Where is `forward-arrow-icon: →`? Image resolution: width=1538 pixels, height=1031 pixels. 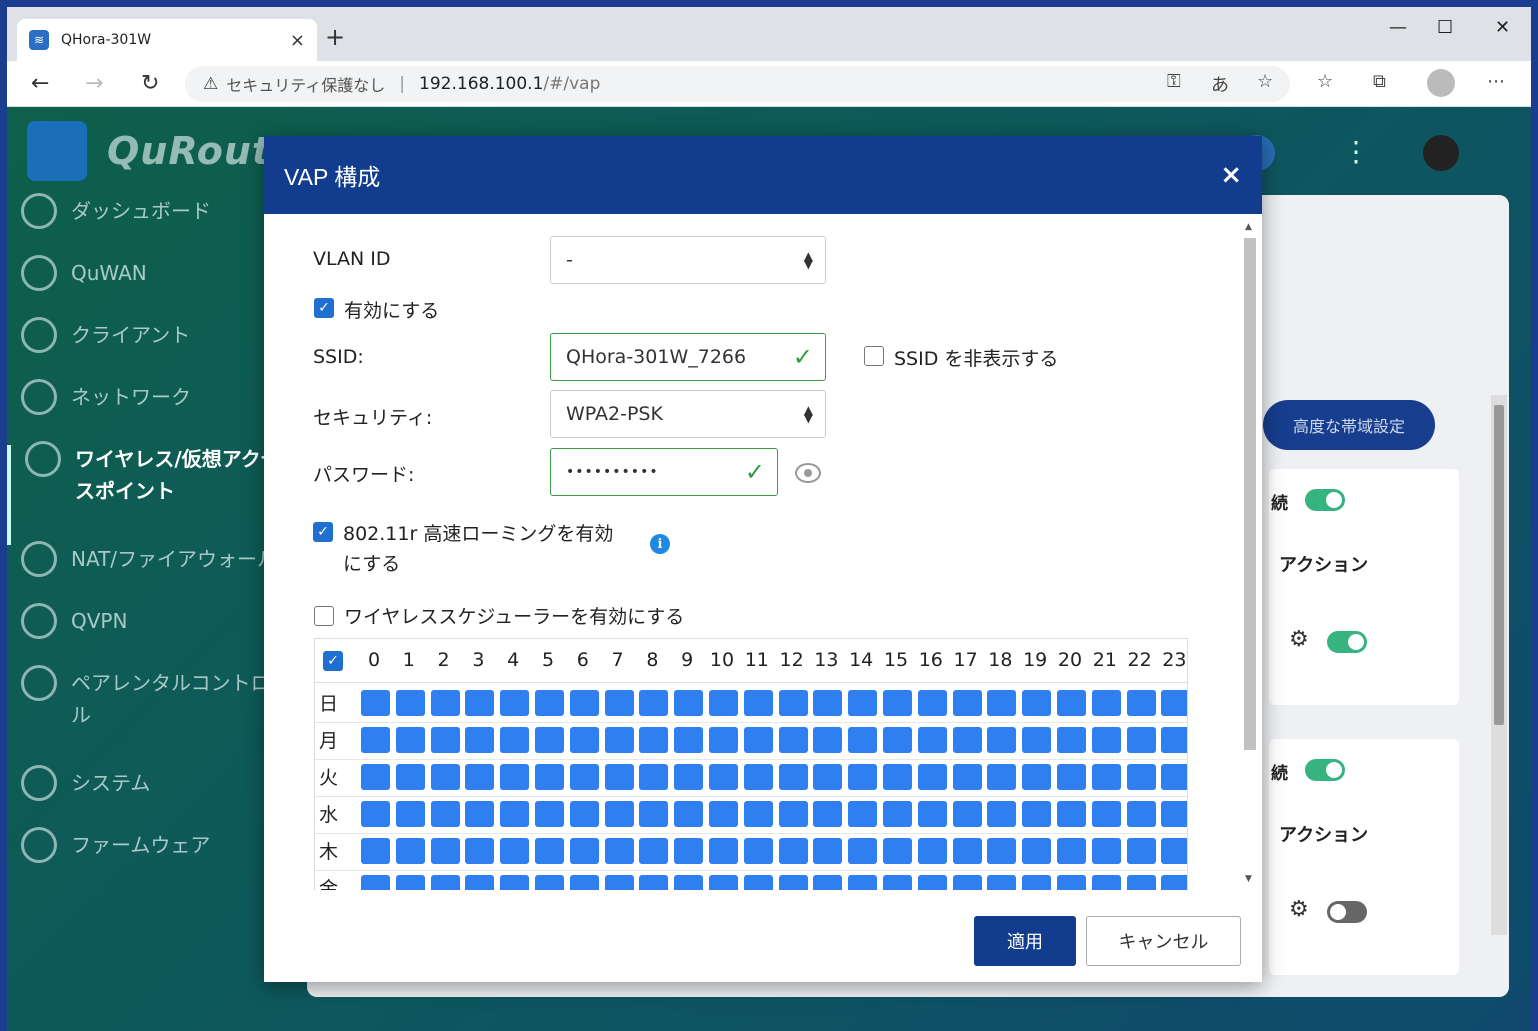 forward-arrow-icon: → is located at coordinates (94, 83).